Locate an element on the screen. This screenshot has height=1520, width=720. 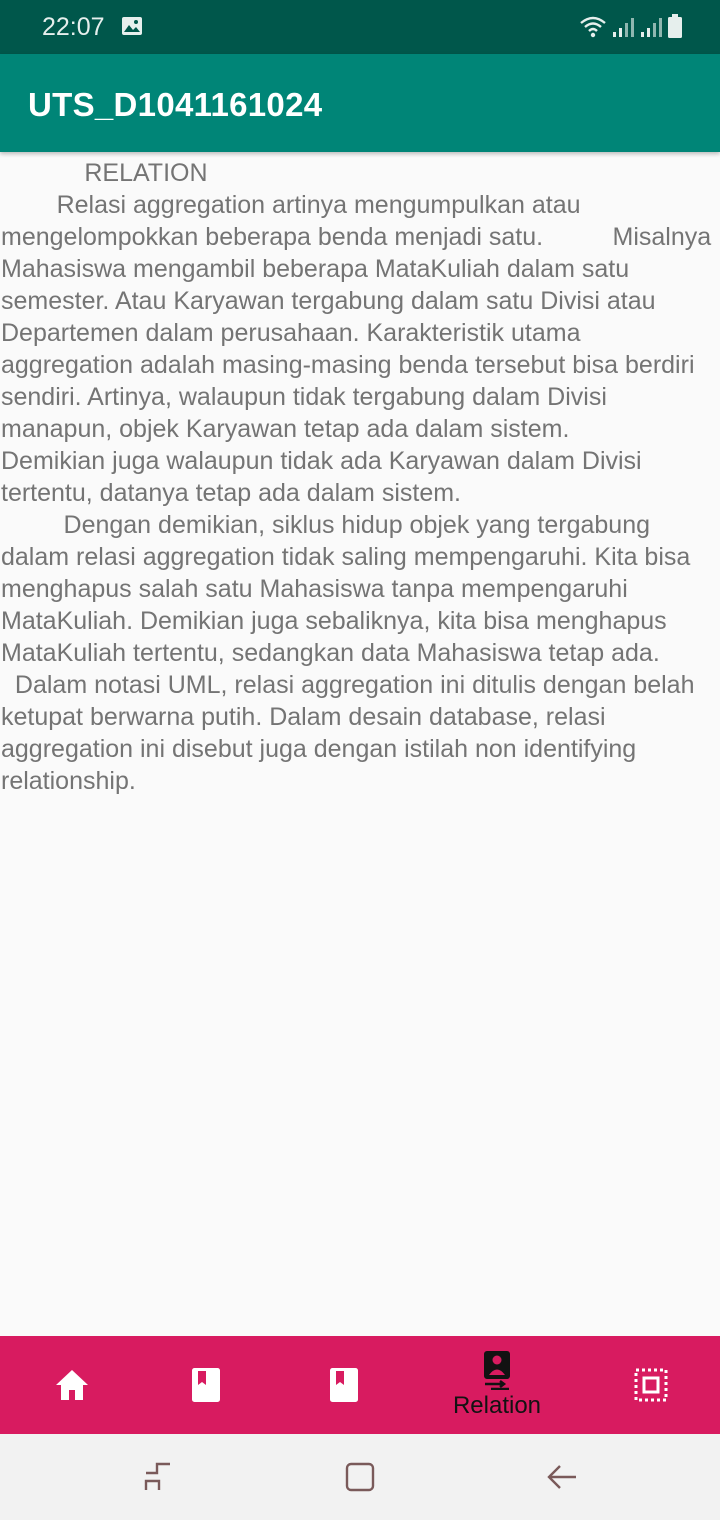
nav-item-select-all is located at coordinates (649, 1385).